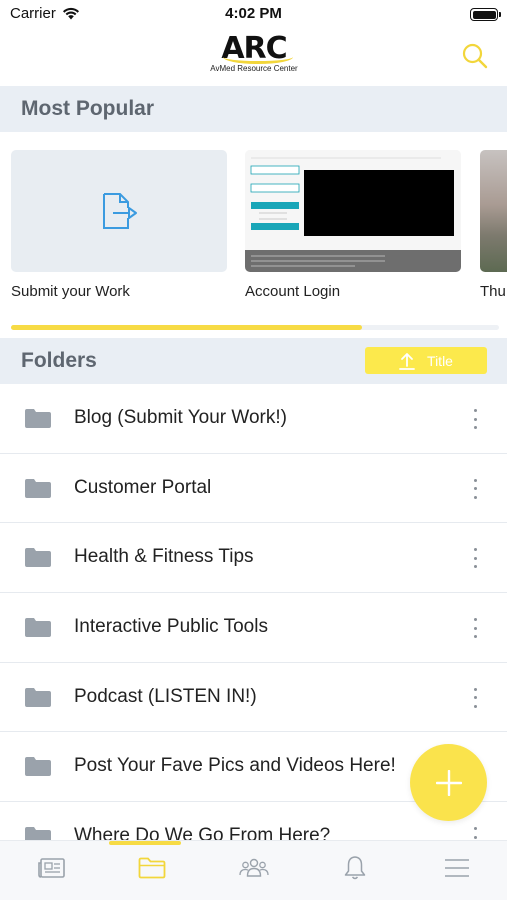  I want to click on logo-mark: ARC, so click(257, 49).